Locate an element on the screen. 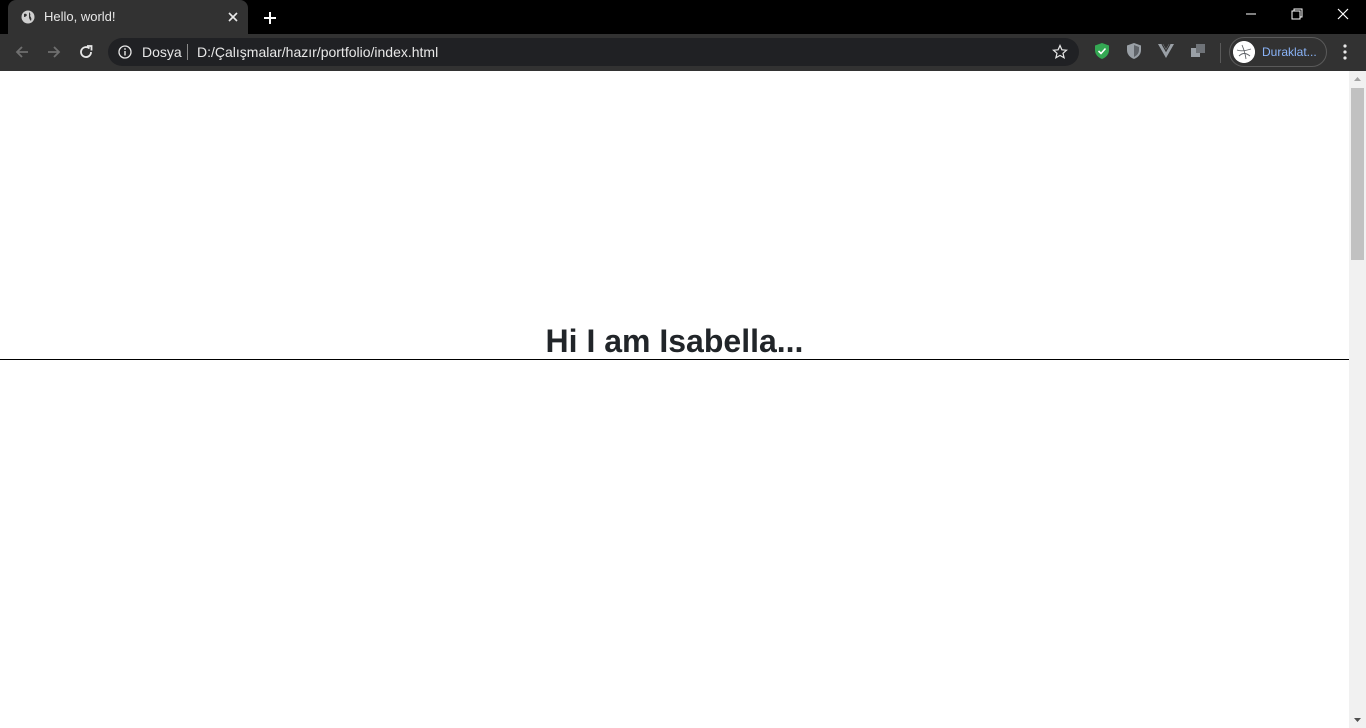 This screenshot has height=728, width=1366. globe-icon is located at coordinates (28, 17).